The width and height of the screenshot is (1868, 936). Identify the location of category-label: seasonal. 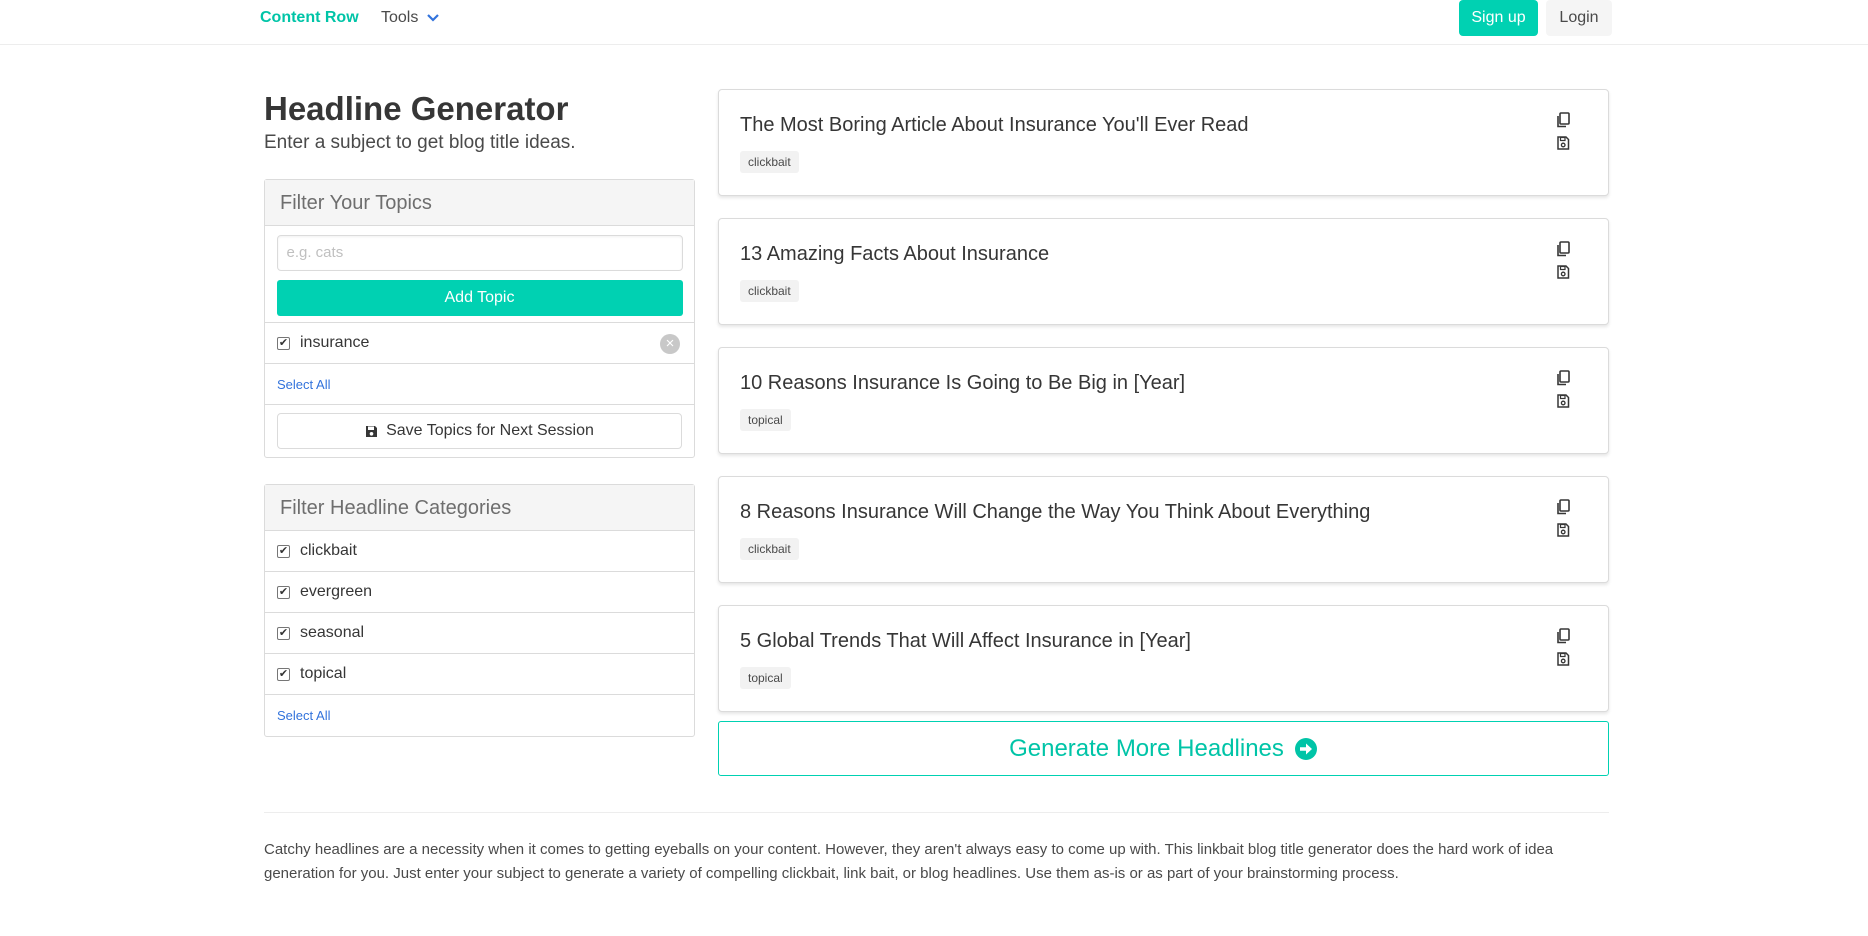
(332, 632).